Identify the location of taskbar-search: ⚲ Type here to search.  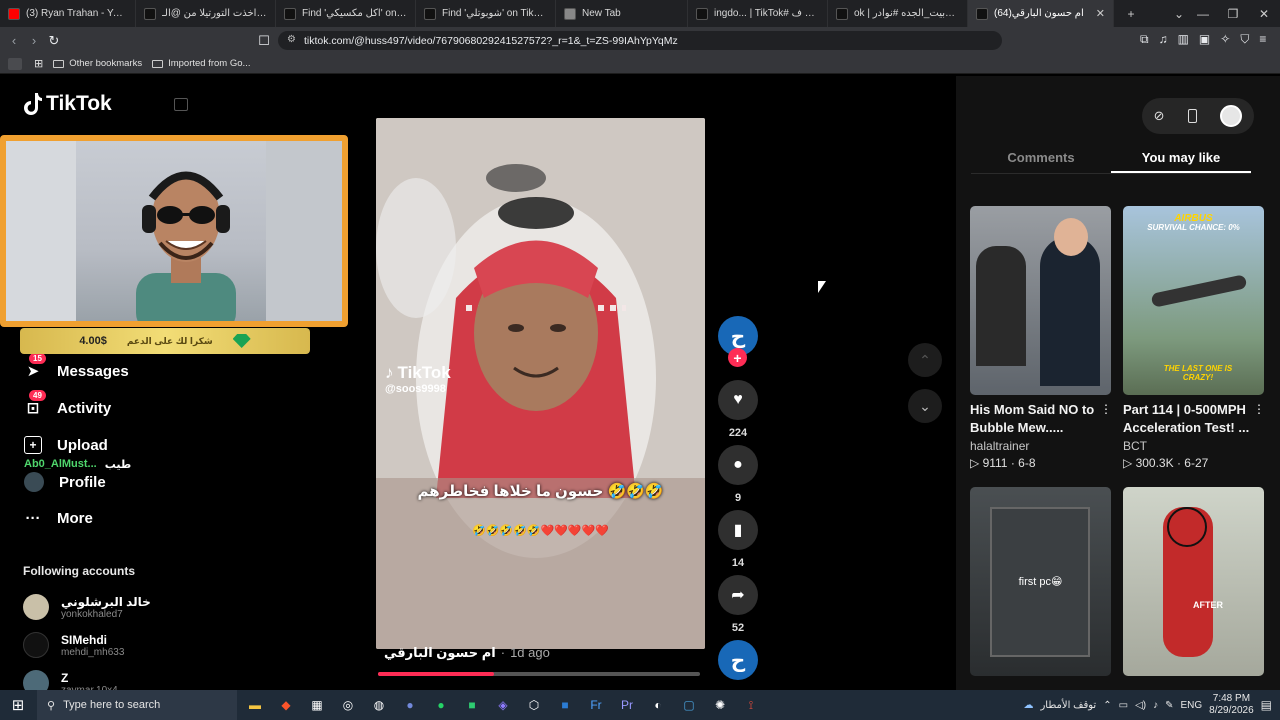
(137, 705).